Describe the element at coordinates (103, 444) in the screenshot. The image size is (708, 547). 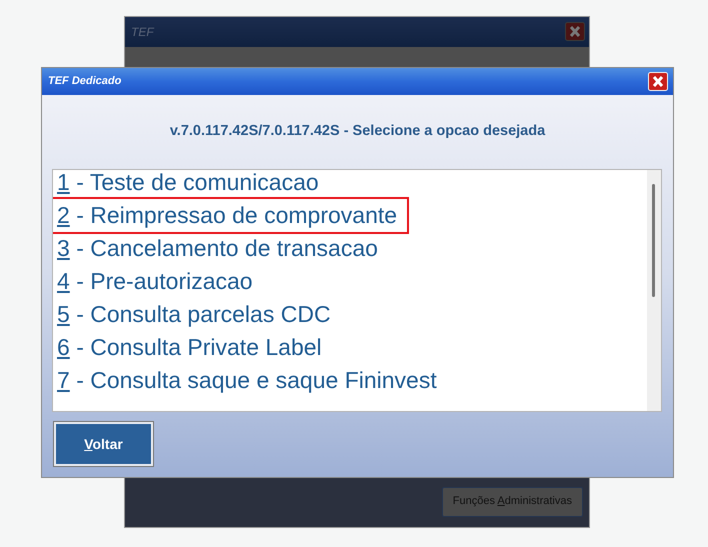
I see `back-button: Voltar` at that location.